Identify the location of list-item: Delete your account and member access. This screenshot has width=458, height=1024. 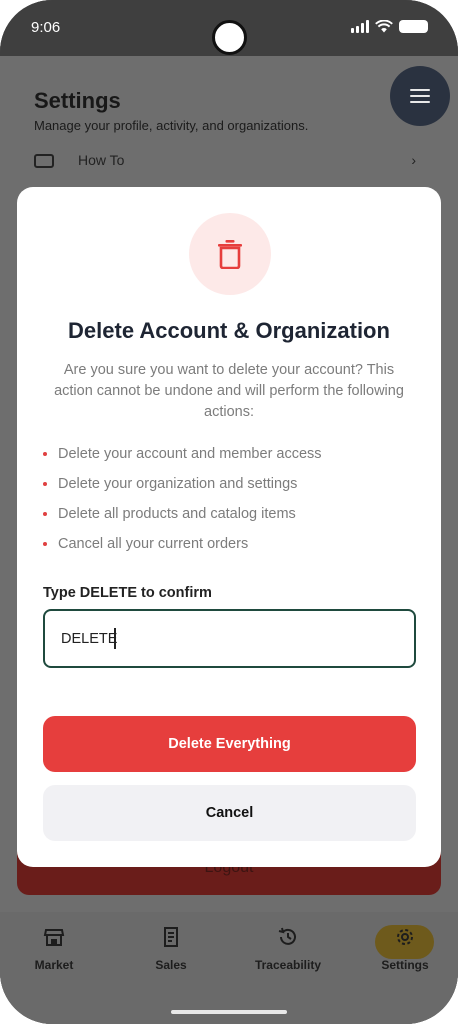
(233, 461).